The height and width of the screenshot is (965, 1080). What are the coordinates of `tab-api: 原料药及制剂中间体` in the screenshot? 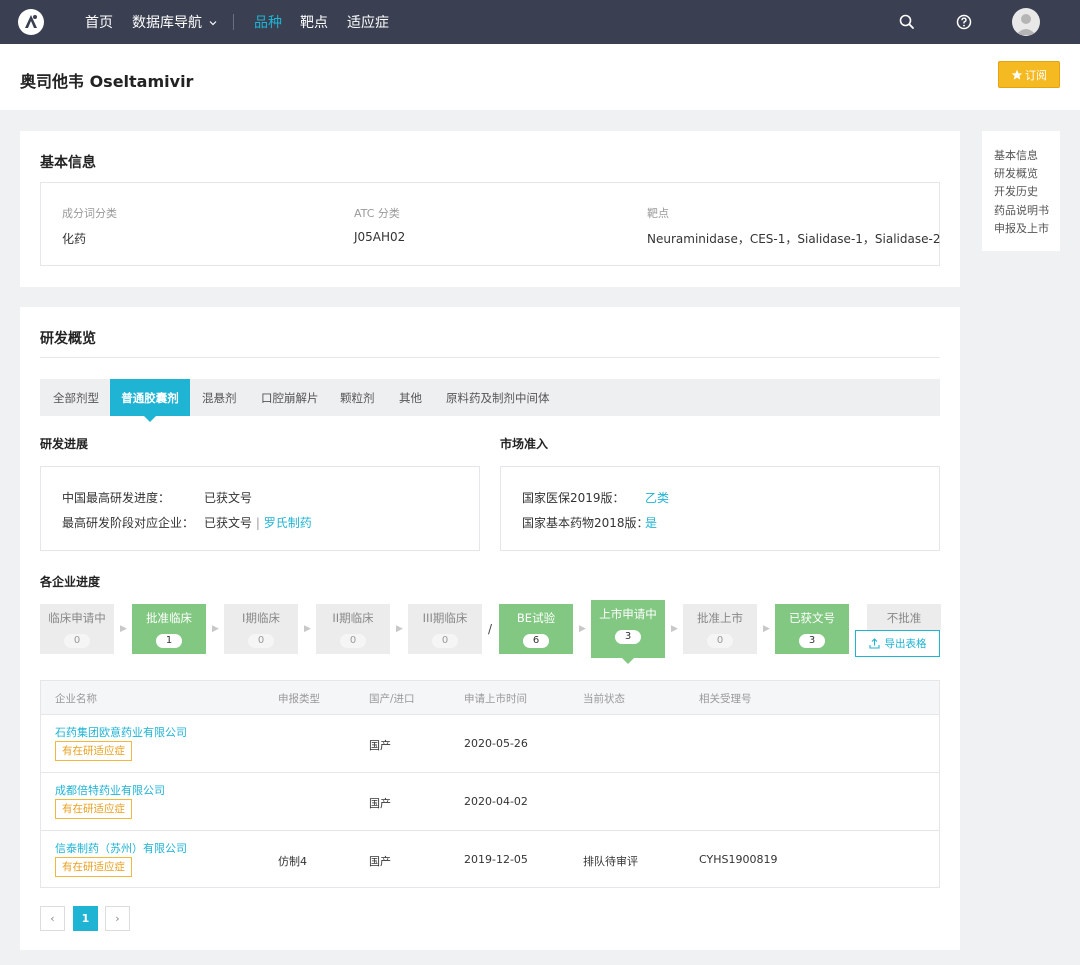 It's located at (498, 398).